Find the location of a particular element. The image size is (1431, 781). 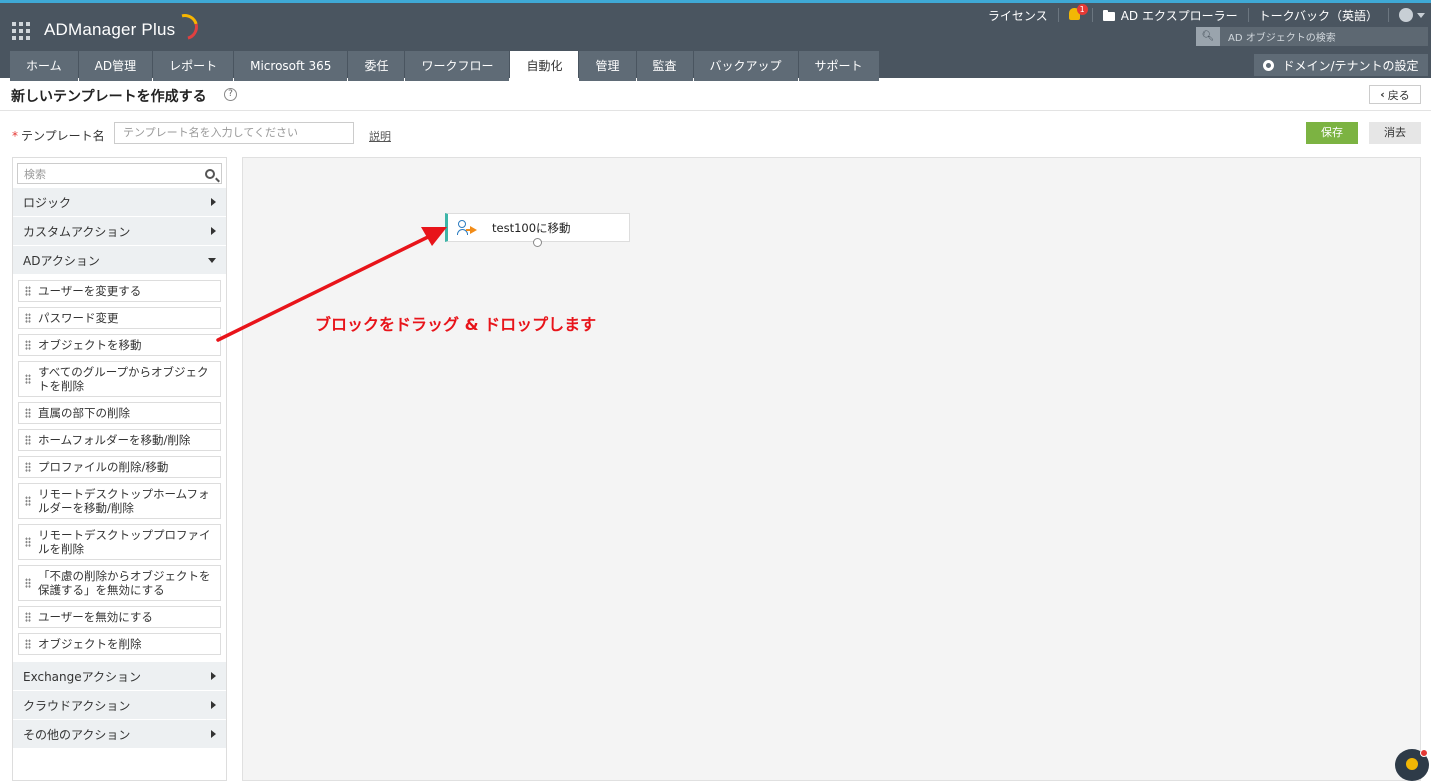

folder-icon is located at coordinates (1108, 15).